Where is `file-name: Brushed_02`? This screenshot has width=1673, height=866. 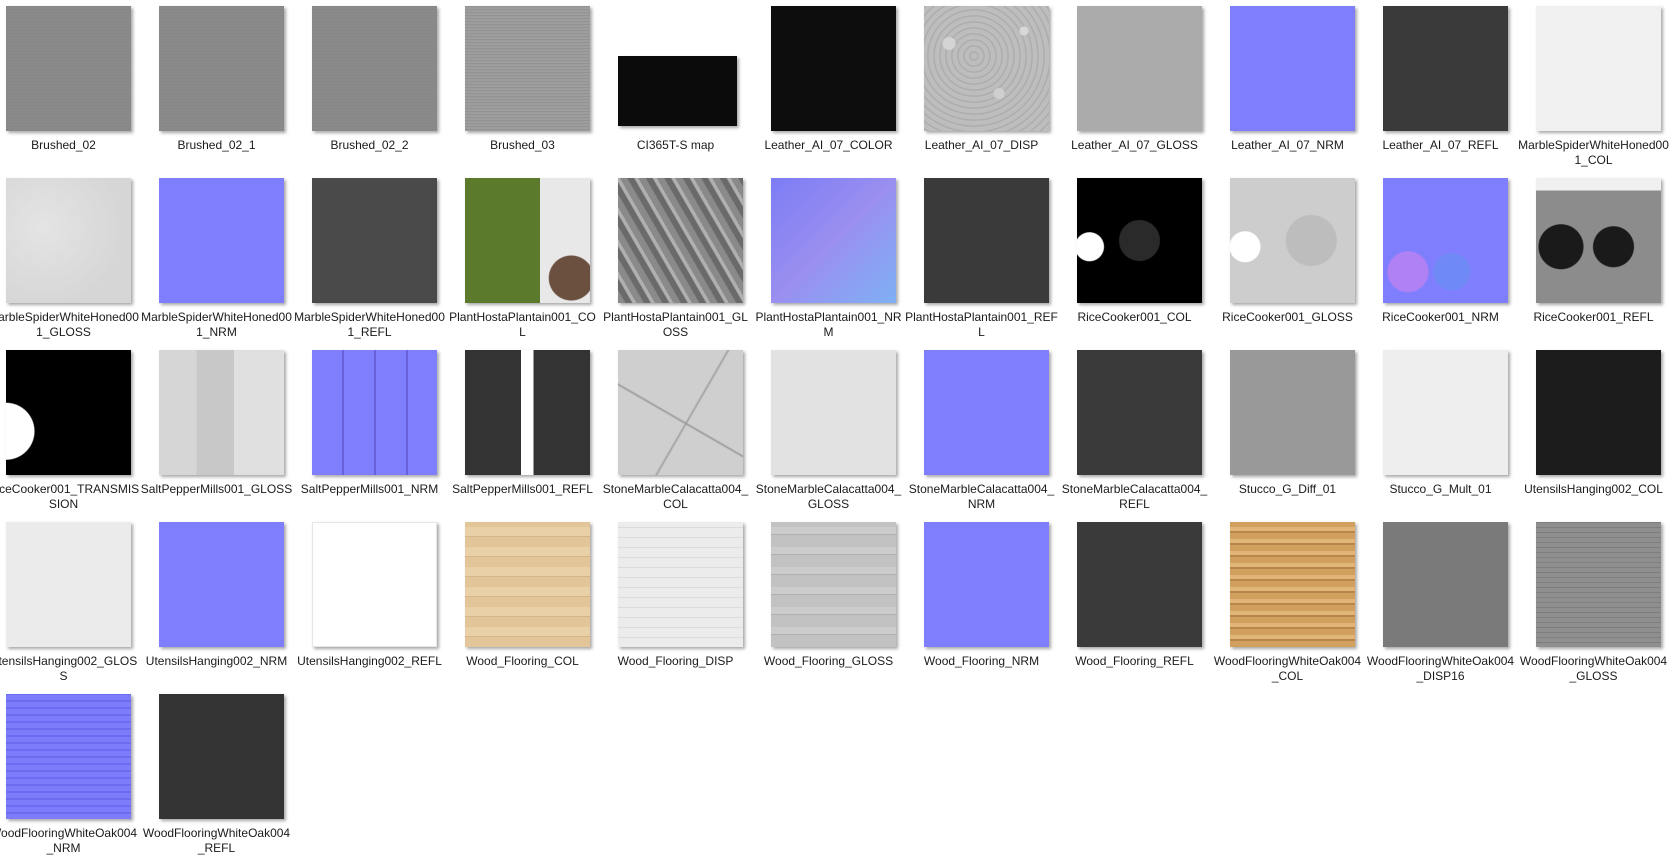 file-name: Brushed_02 is located at coordinates (63, 145).